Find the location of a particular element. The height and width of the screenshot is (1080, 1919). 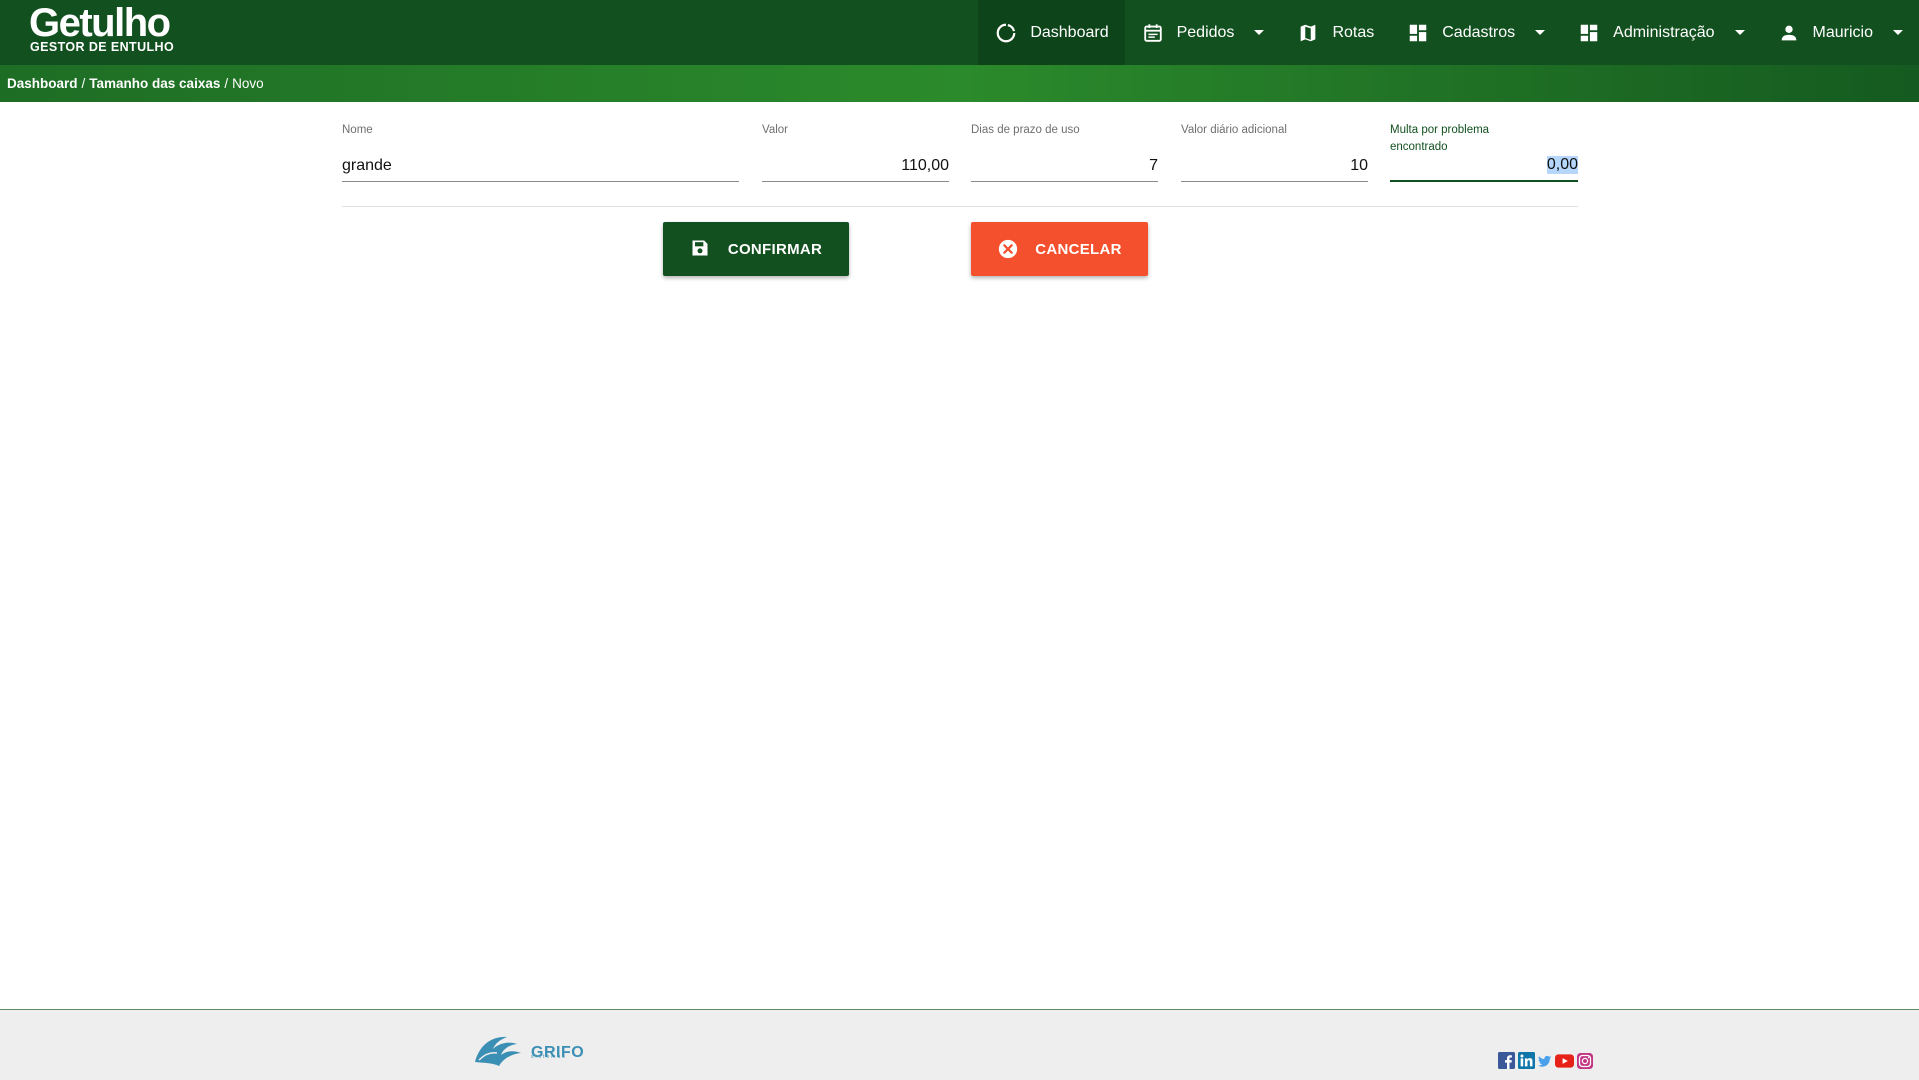

field-nome-label: Nome is located at coordinates (357, 130).